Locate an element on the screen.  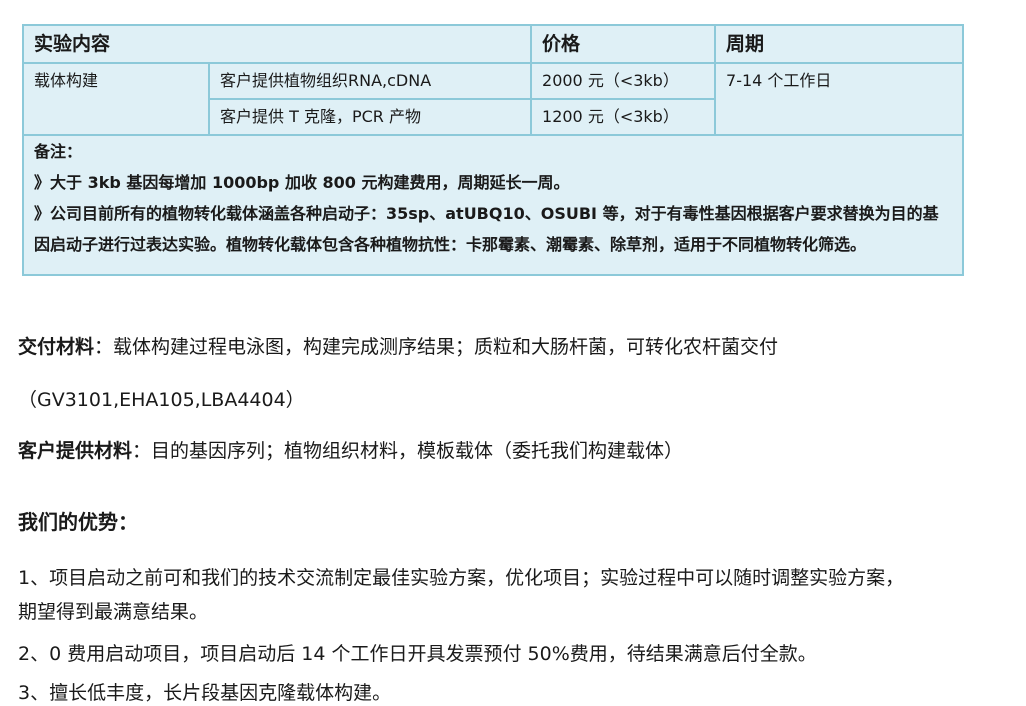
row-price: 2000 元（<3kb） is located at coordinates (623, 81).